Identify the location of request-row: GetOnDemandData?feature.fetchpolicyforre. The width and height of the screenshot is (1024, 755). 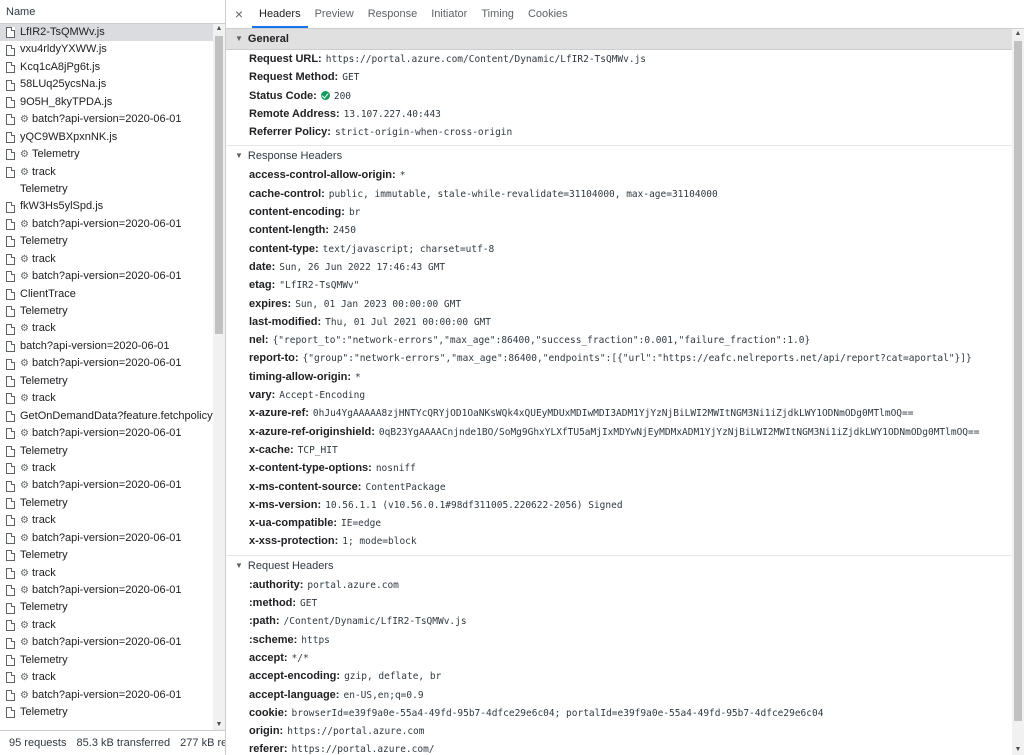
(106, 416).